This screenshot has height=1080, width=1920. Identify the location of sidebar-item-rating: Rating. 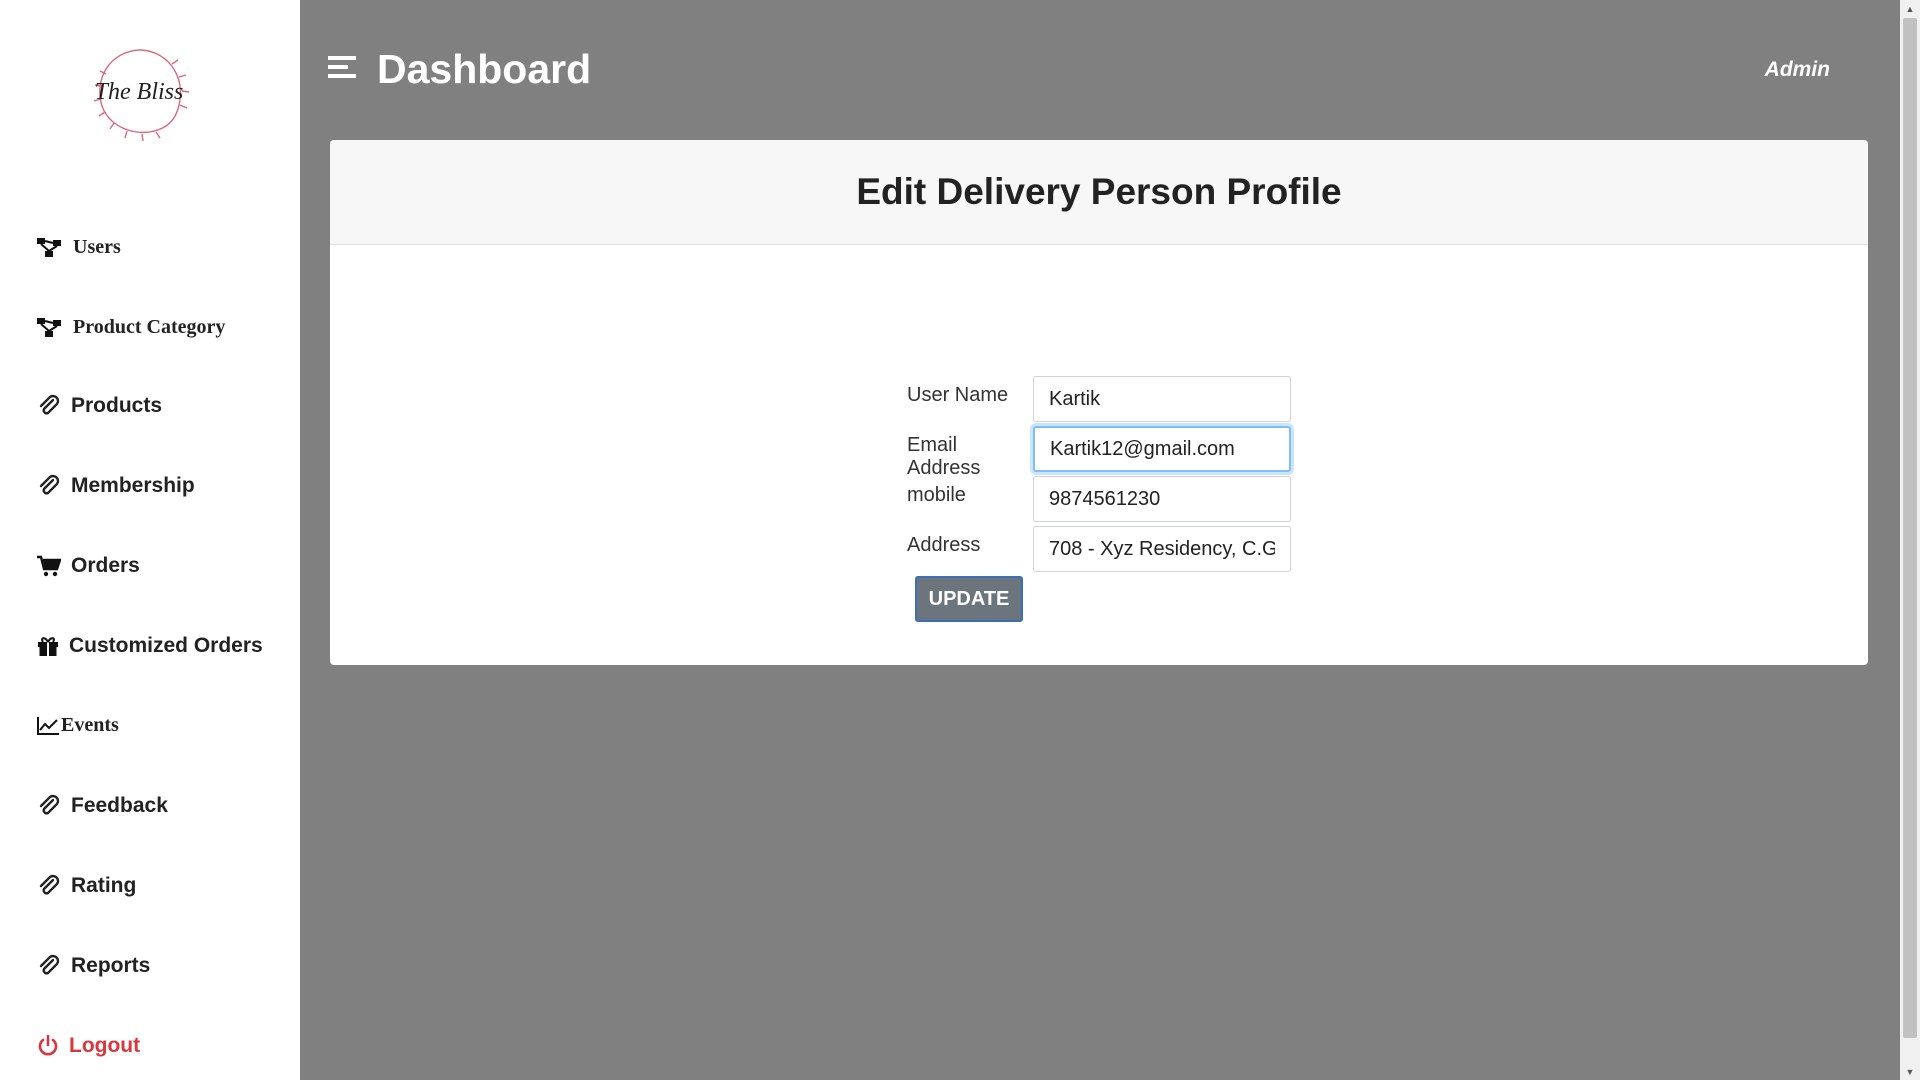
(86, 886).